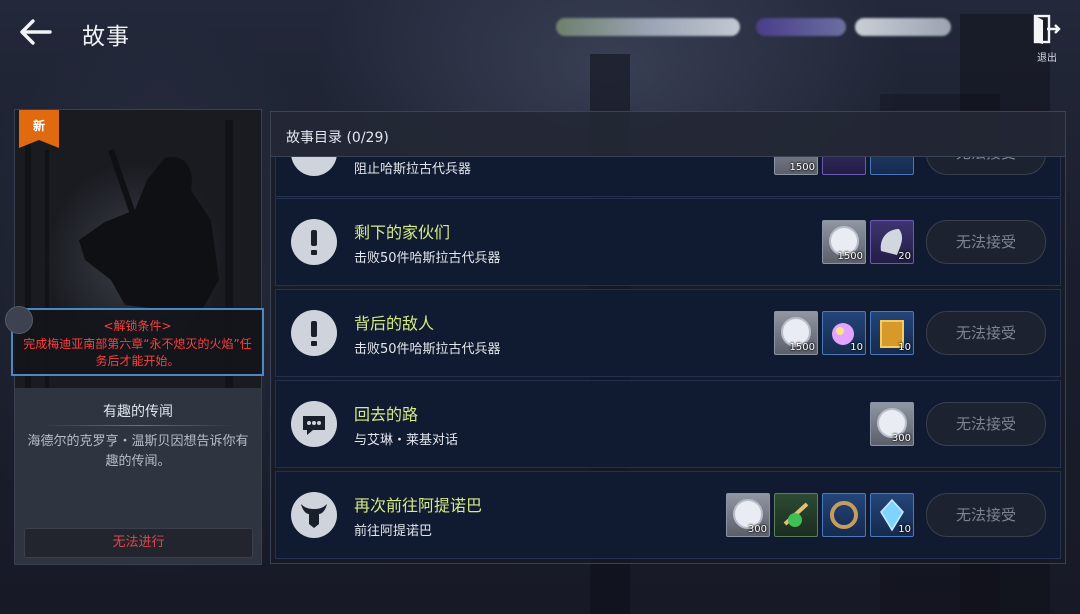 This screenshot has height=614, width=1080. I want to click on unlock-title: <解锁条件>, so click(137, 326).